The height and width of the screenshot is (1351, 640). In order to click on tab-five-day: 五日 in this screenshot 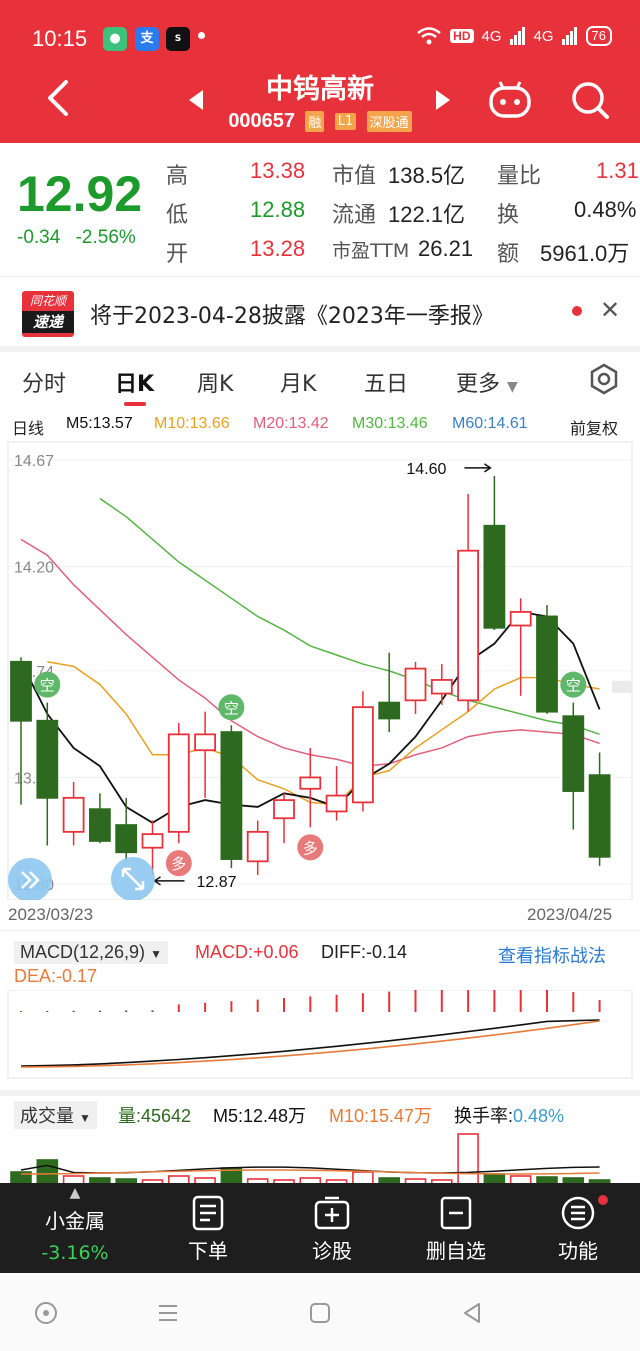, I will do `click(386, 382)`.